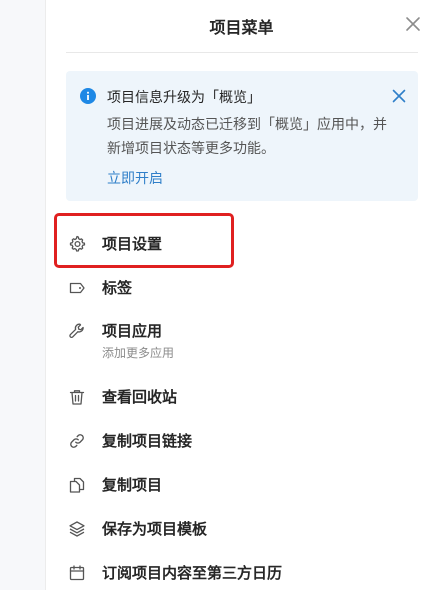 The image size is (437, 590). Describe the element at coordinates (155, 529) in the screenshot. I see `menu-label: 保存为项目模板` at that location.